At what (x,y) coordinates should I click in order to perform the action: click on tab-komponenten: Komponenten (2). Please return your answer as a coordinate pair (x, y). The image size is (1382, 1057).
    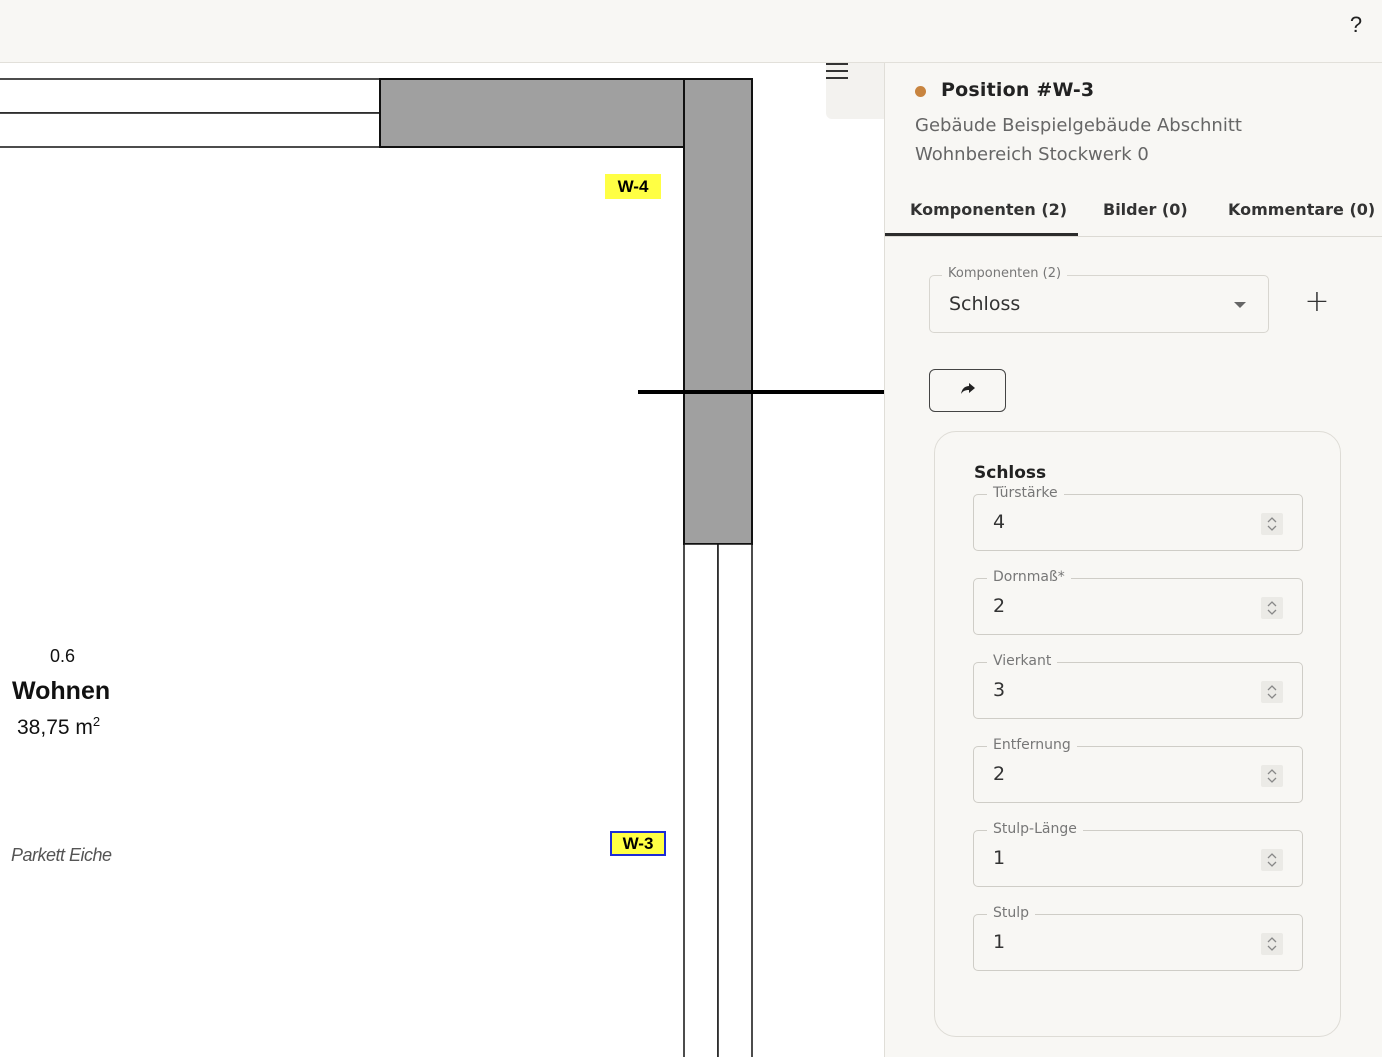
    Looking at the image, I should click on (988, 209).